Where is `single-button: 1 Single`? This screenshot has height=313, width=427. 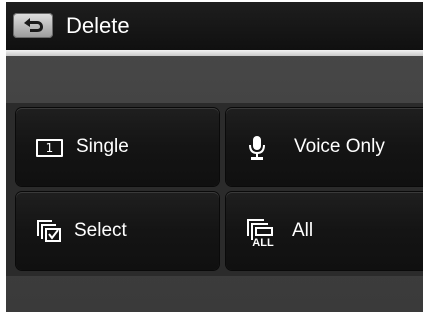 single-button: 1 Single is located at coordinates (117, 147).